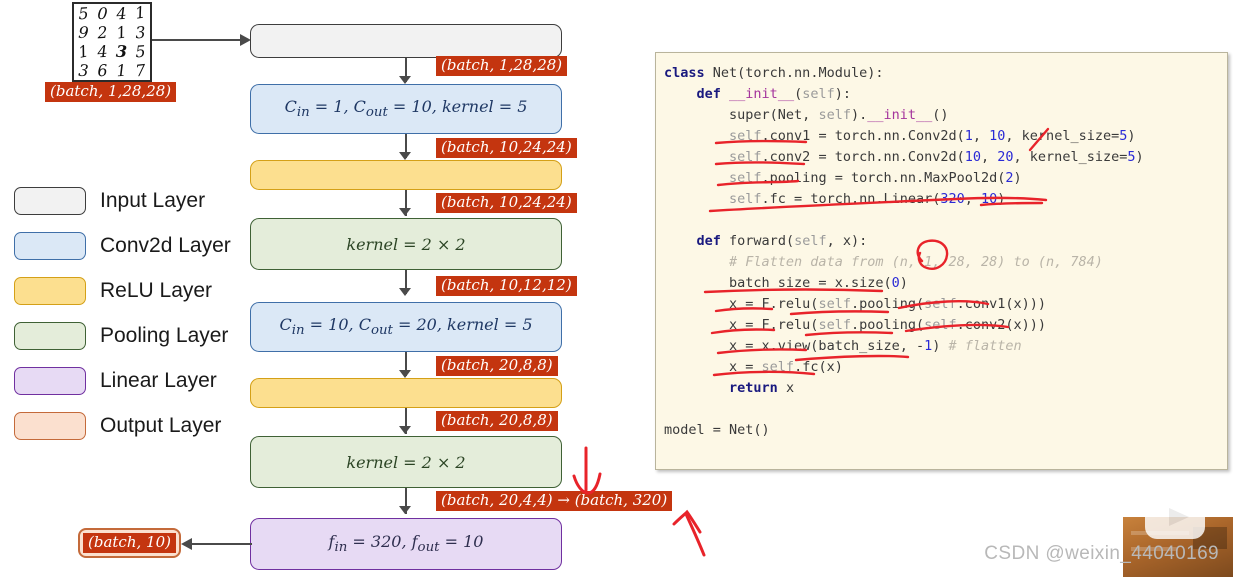  What do you see at coordinates (506, 148) in the screenshot?
I see `shape-tag-after-conv1: (batch, 10,24,24)` at bounding box center [506, 148].